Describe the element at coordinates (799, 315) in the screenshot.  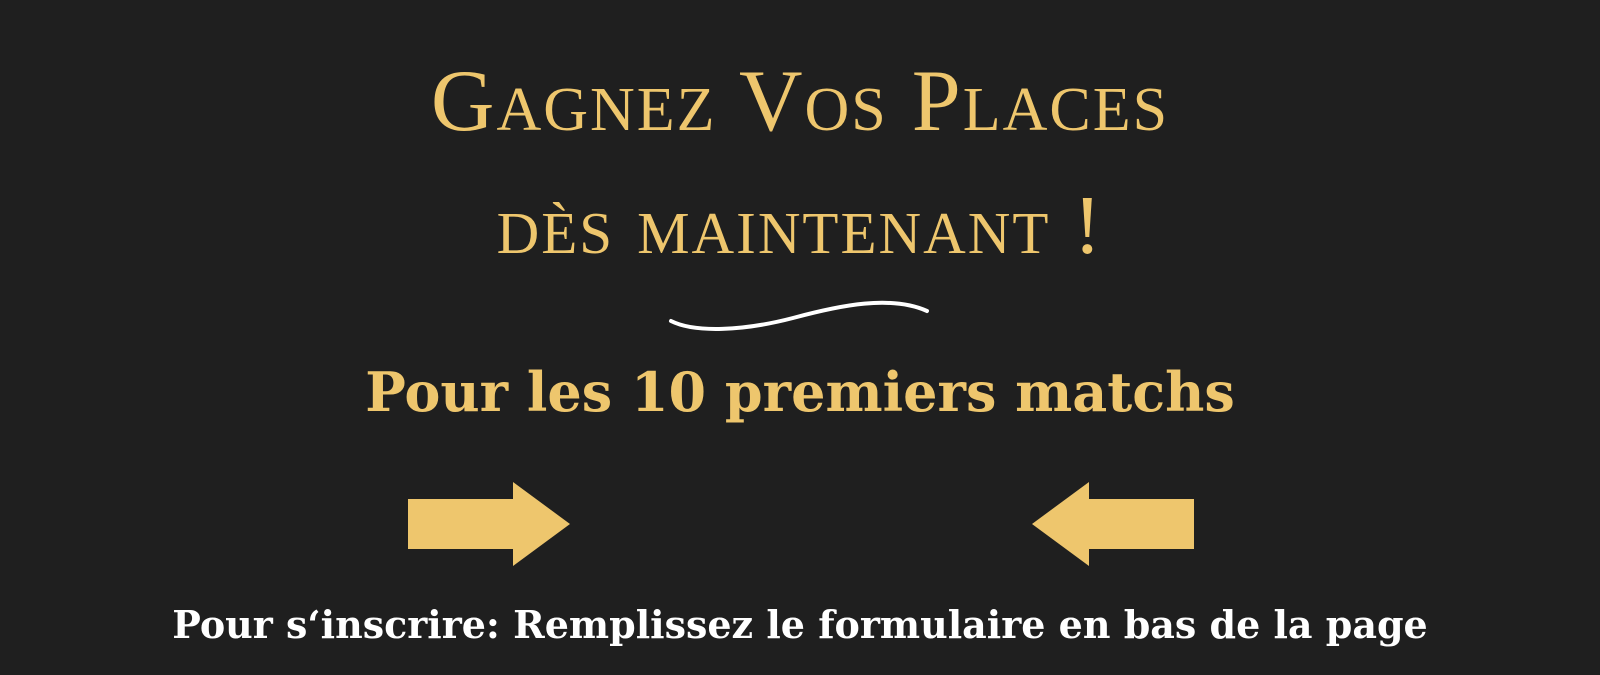
I see `wavy-divider` at that location.